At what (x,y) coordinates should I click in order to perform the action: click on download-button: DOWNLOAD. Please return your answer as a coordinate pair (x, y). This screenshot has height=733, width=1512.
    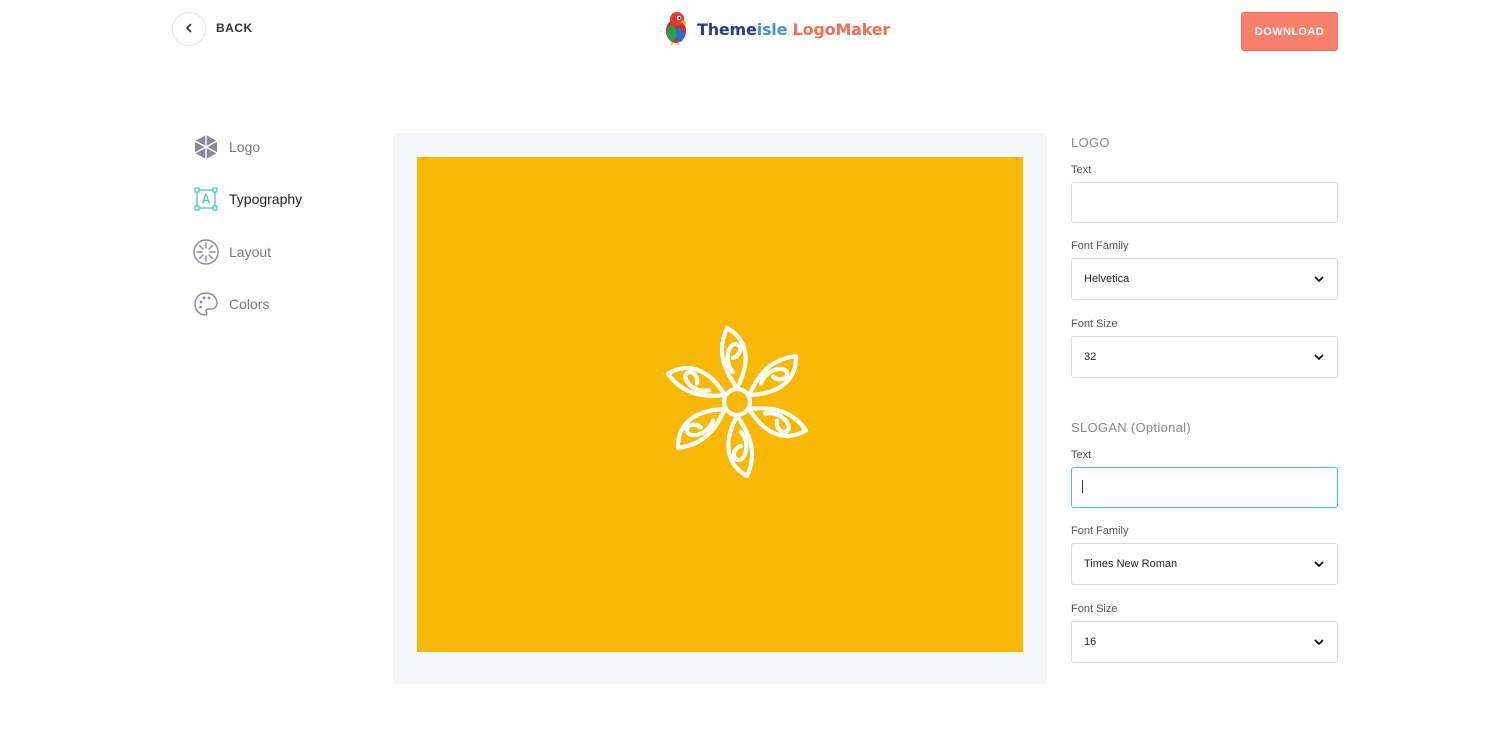
    Looking at the image, I should click on (1289, 31).